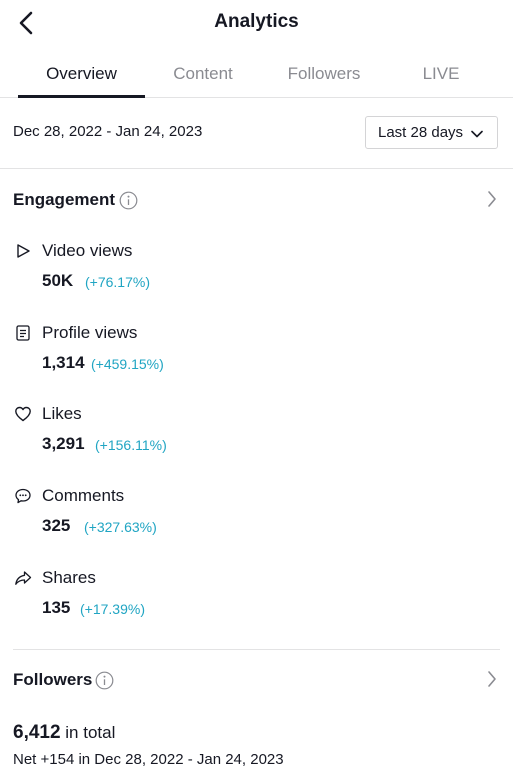 The height and width of the screenshot is (782, 513). I want to click on followers-total-value: 6,412, so click(37, 732).